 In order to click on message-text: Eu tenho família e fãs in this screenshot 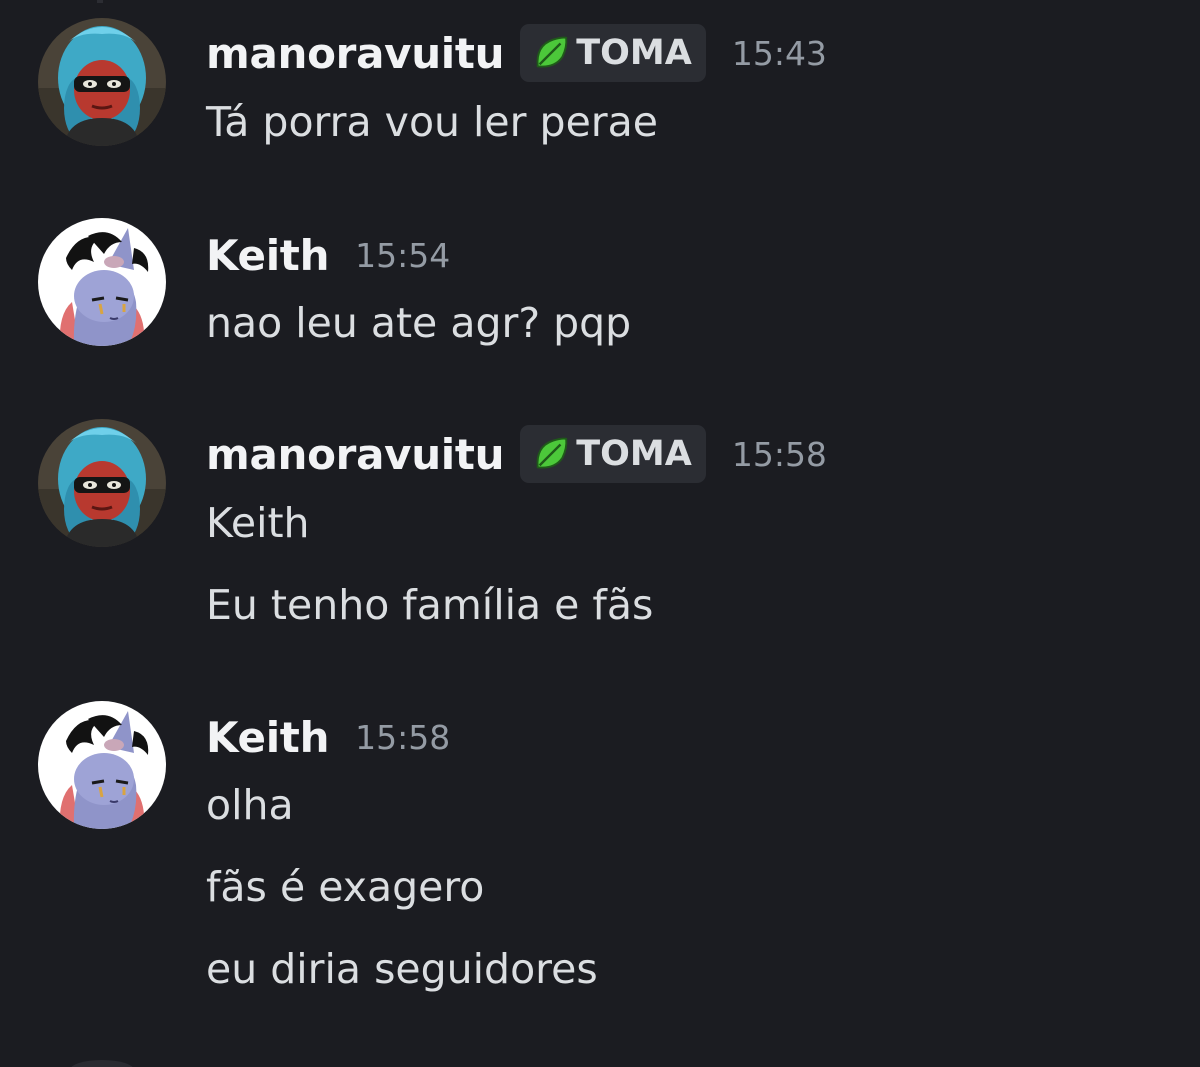, I will do `click(430, 605)`.